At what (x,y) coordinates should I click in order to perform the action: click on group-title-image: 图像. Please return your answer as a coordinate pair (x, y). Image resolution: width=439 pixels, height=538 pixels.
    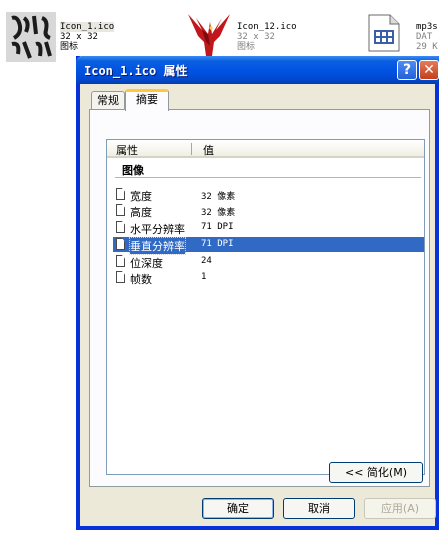
    Looking at the image, I should click on (133, 170).